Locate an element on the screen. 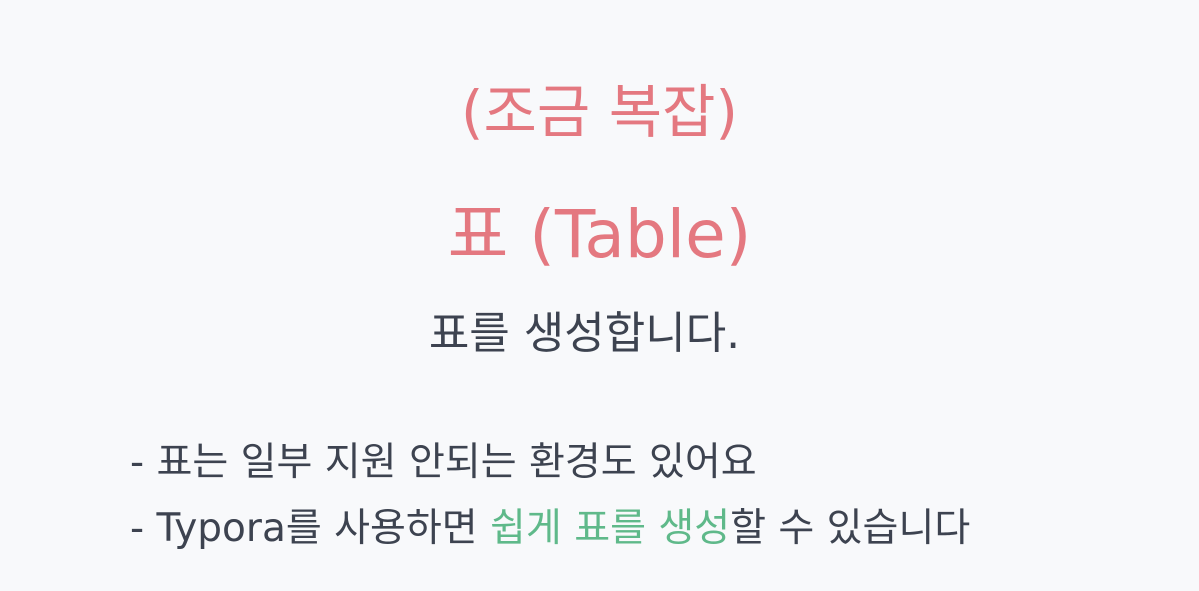 This screenshot has height=591, width=1199. bullet-text: - 표는 일부 지원 안되는 환경도 있어요 is located at coordinates (443, 462).